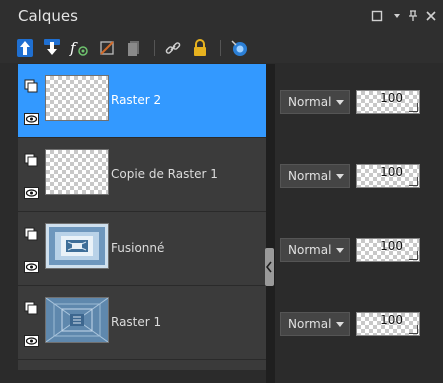  I want to click on layer-row-fusionne: Fusionné, so click(142, 249).